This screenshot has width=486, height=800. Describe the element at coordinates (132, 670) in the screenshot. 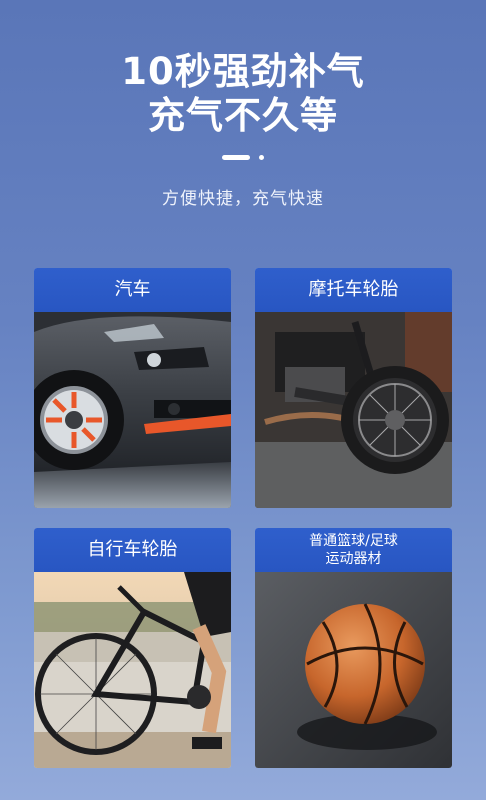

I see `bicycle-photo` at that location.